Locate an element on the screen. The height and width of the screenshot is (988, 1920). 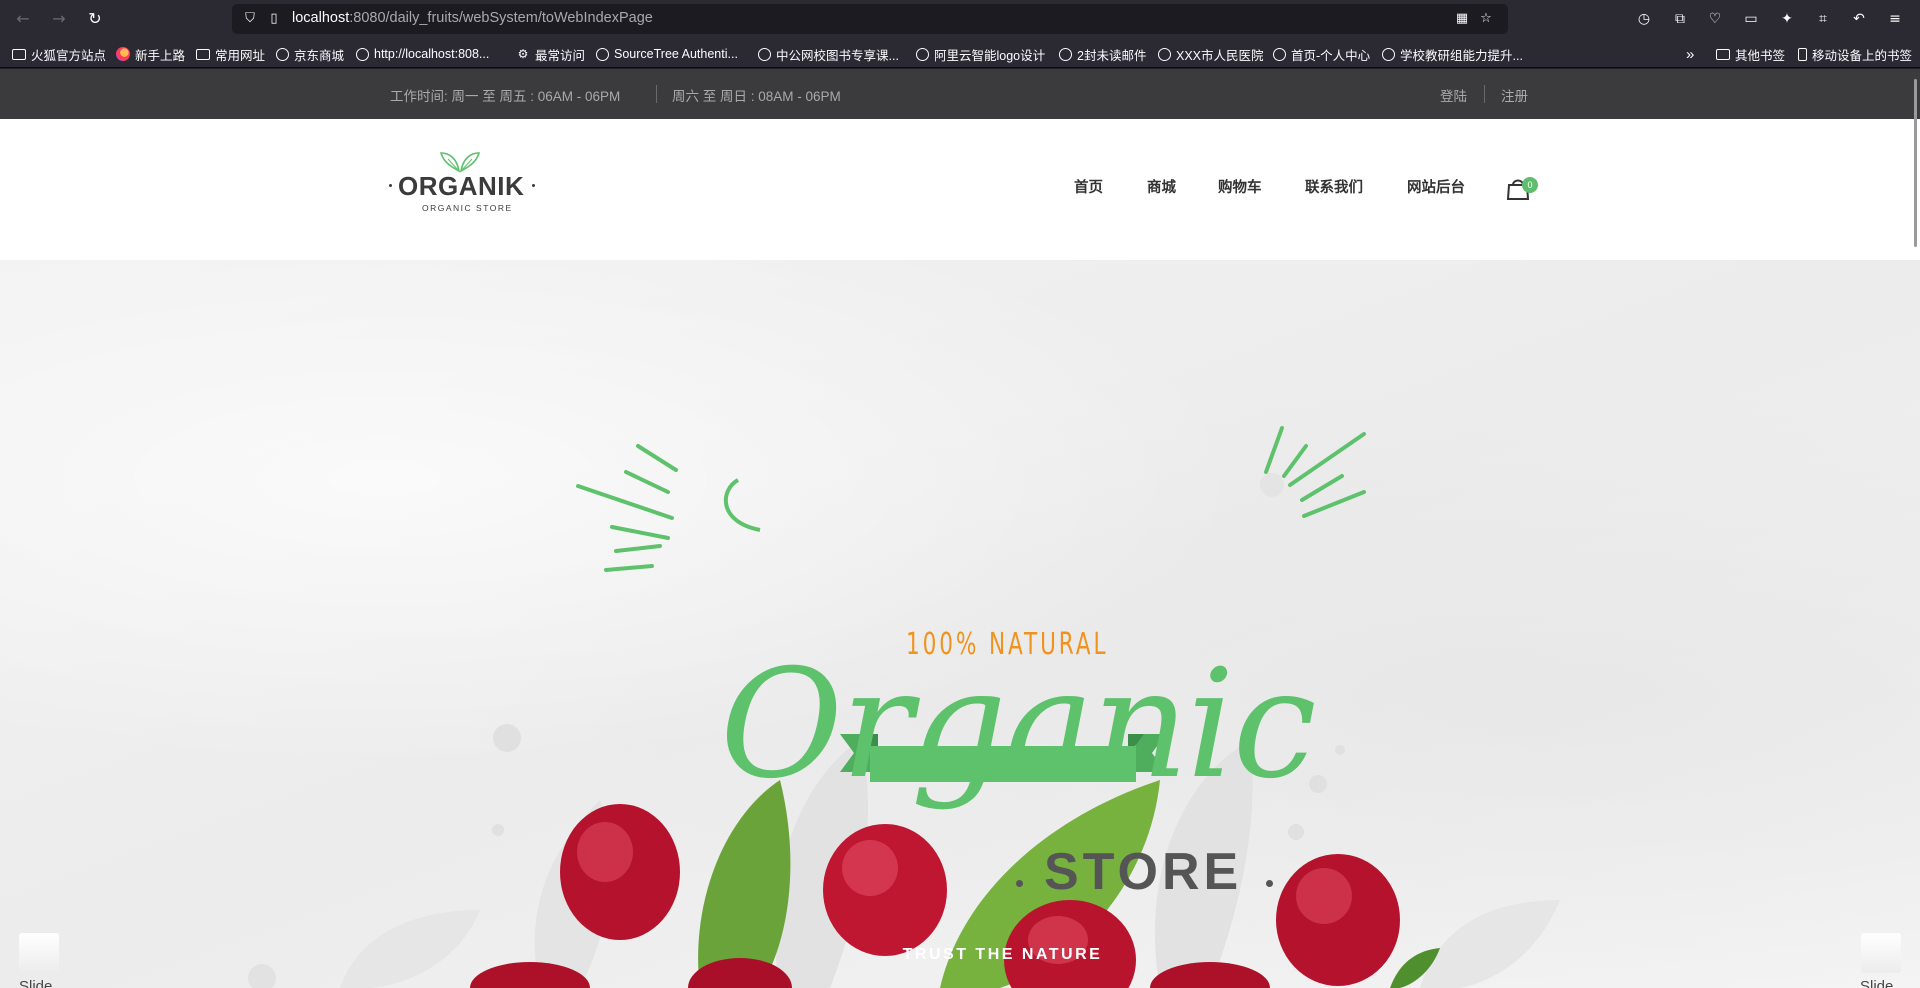
mobile-icon is located at coordinates (1802, 54).